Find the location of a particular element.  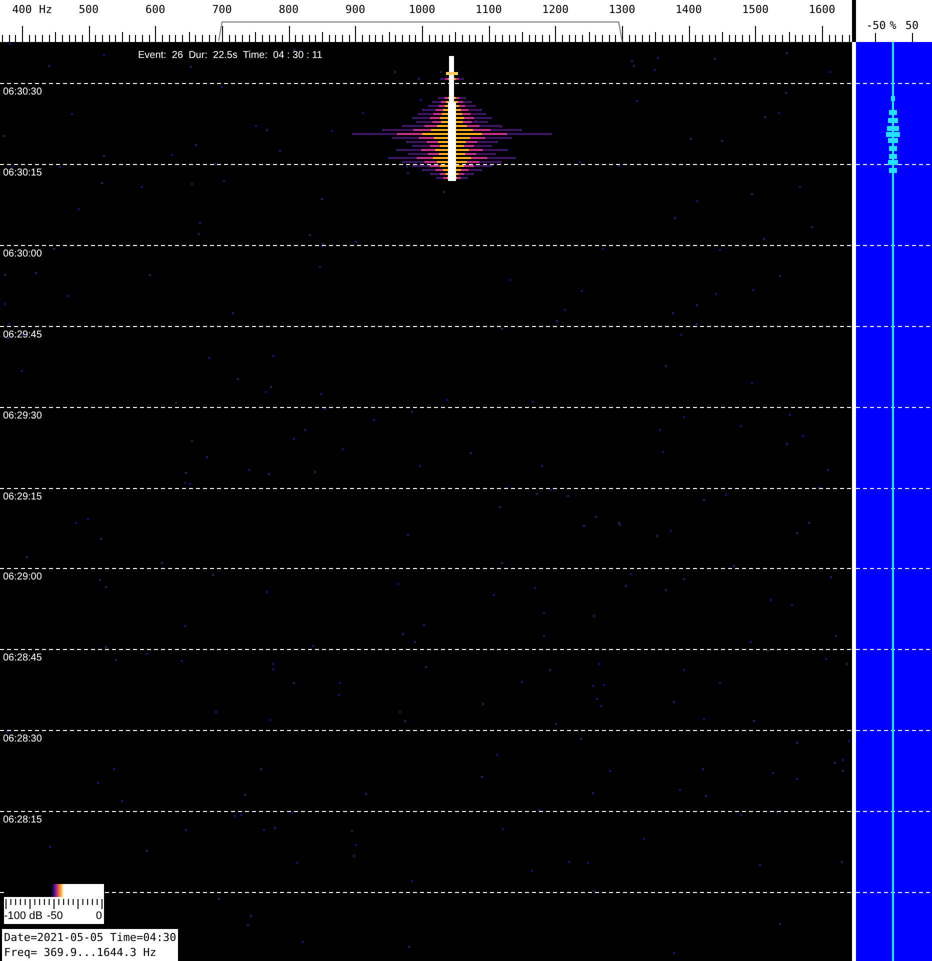

legend-label: -50 is located at coordinates (55, 916).